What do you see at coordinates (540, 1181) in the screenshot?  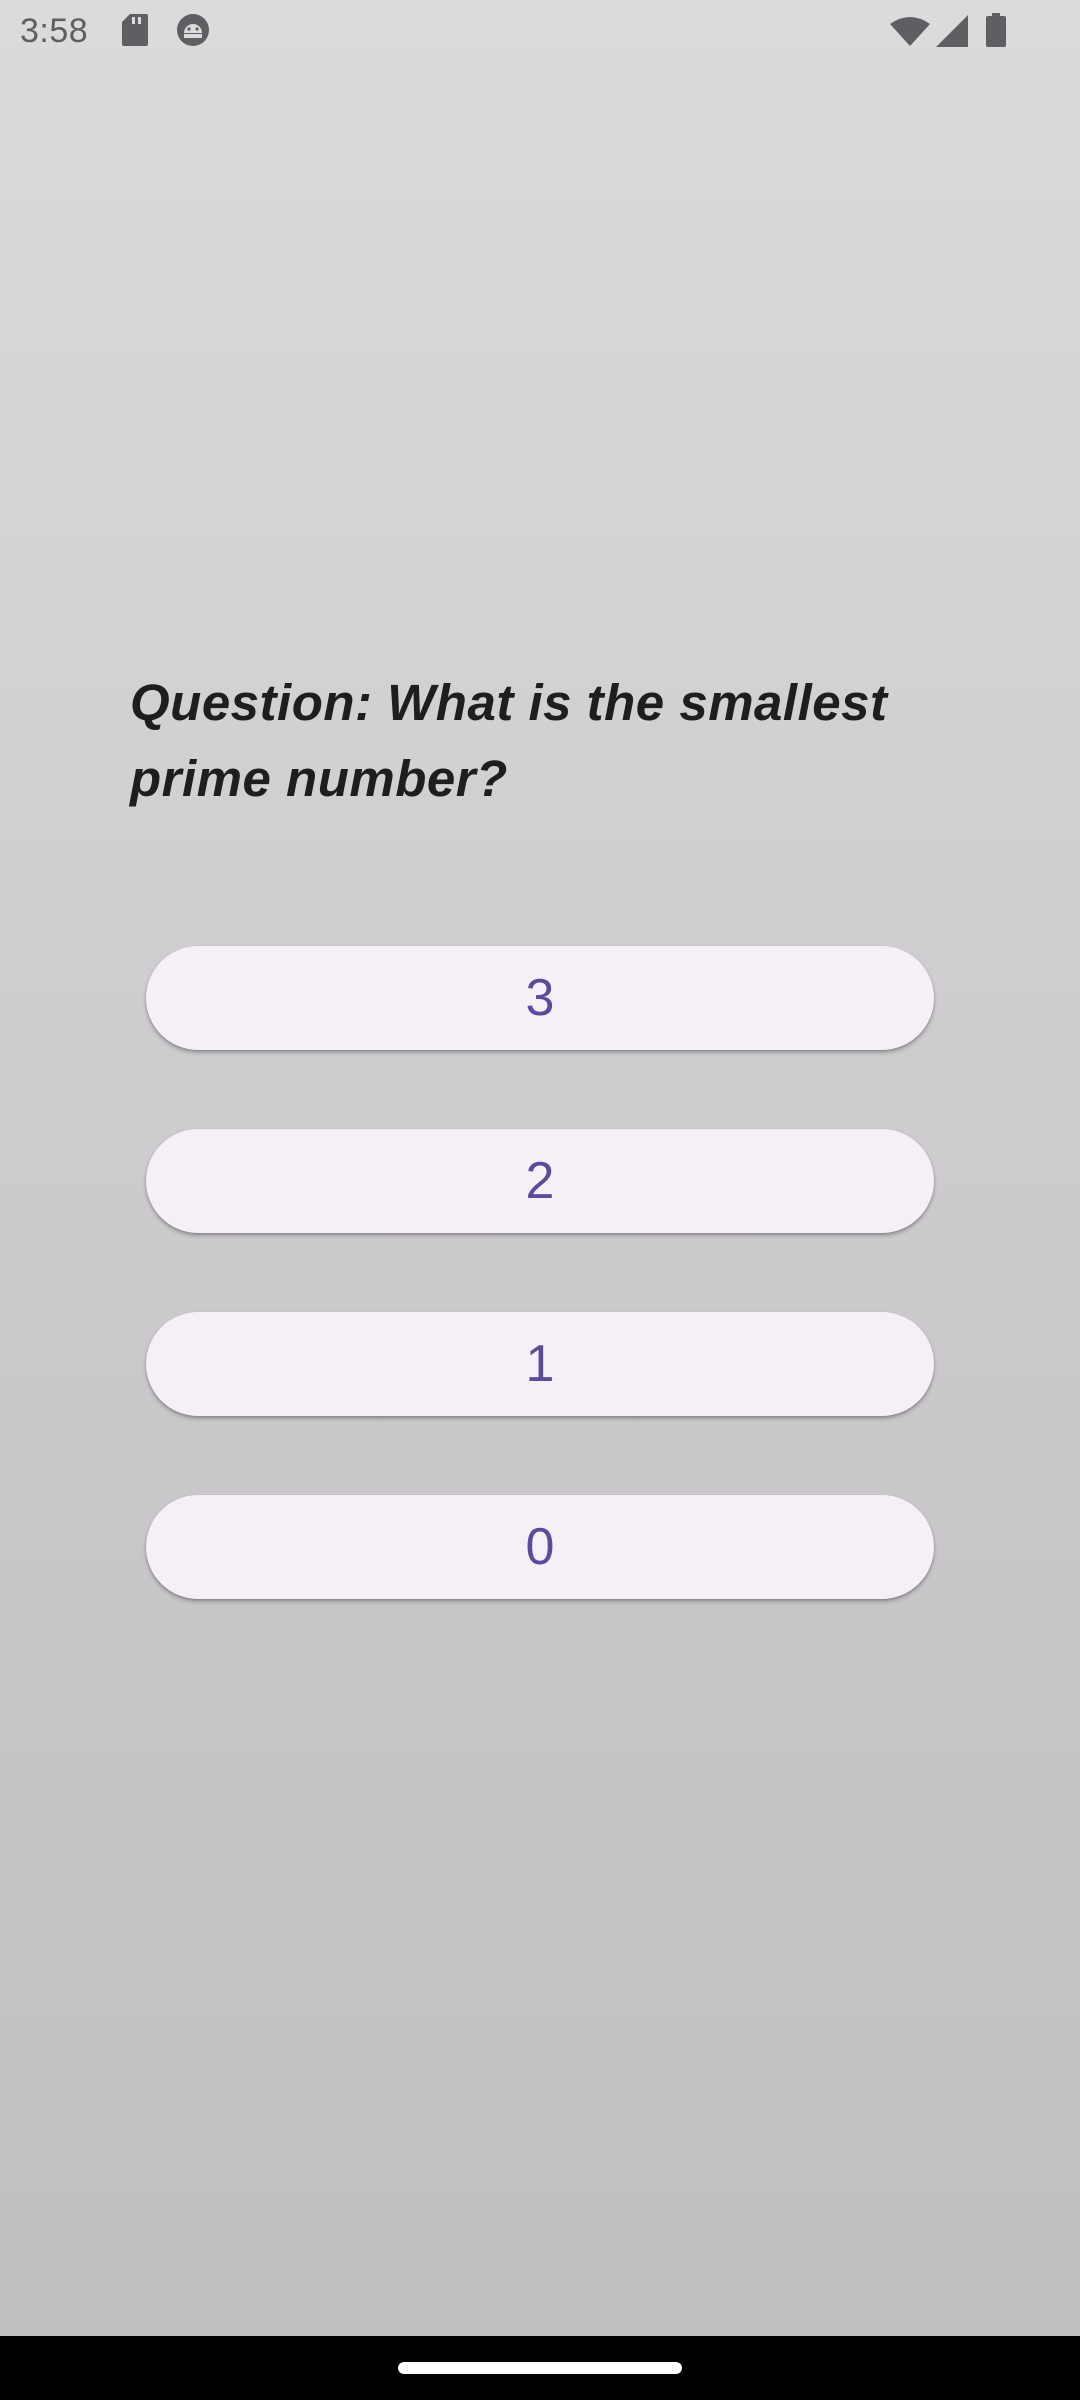 I see `answer-button-2: 2` at bounding box center [540, 1181].